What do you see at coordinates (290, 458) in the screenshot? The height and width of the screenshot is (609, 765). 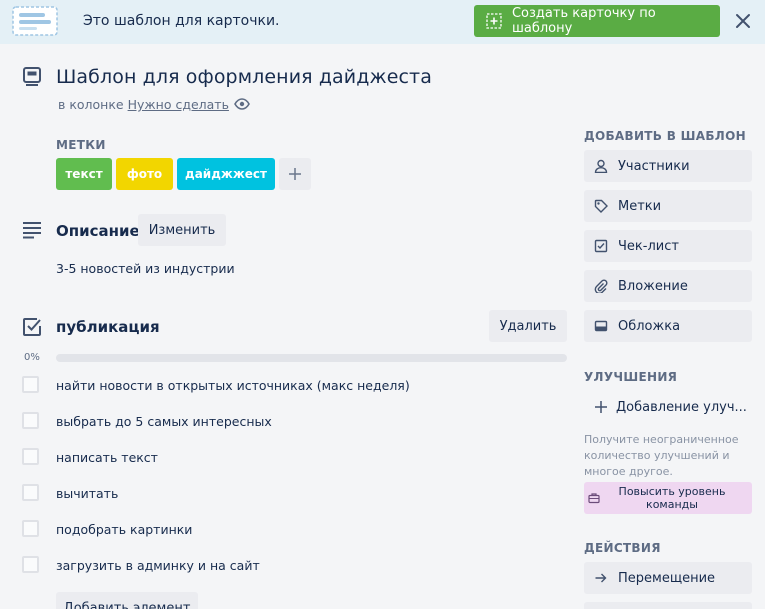 I see `checklist-item: написать текст` at bounding box center [290, 458].